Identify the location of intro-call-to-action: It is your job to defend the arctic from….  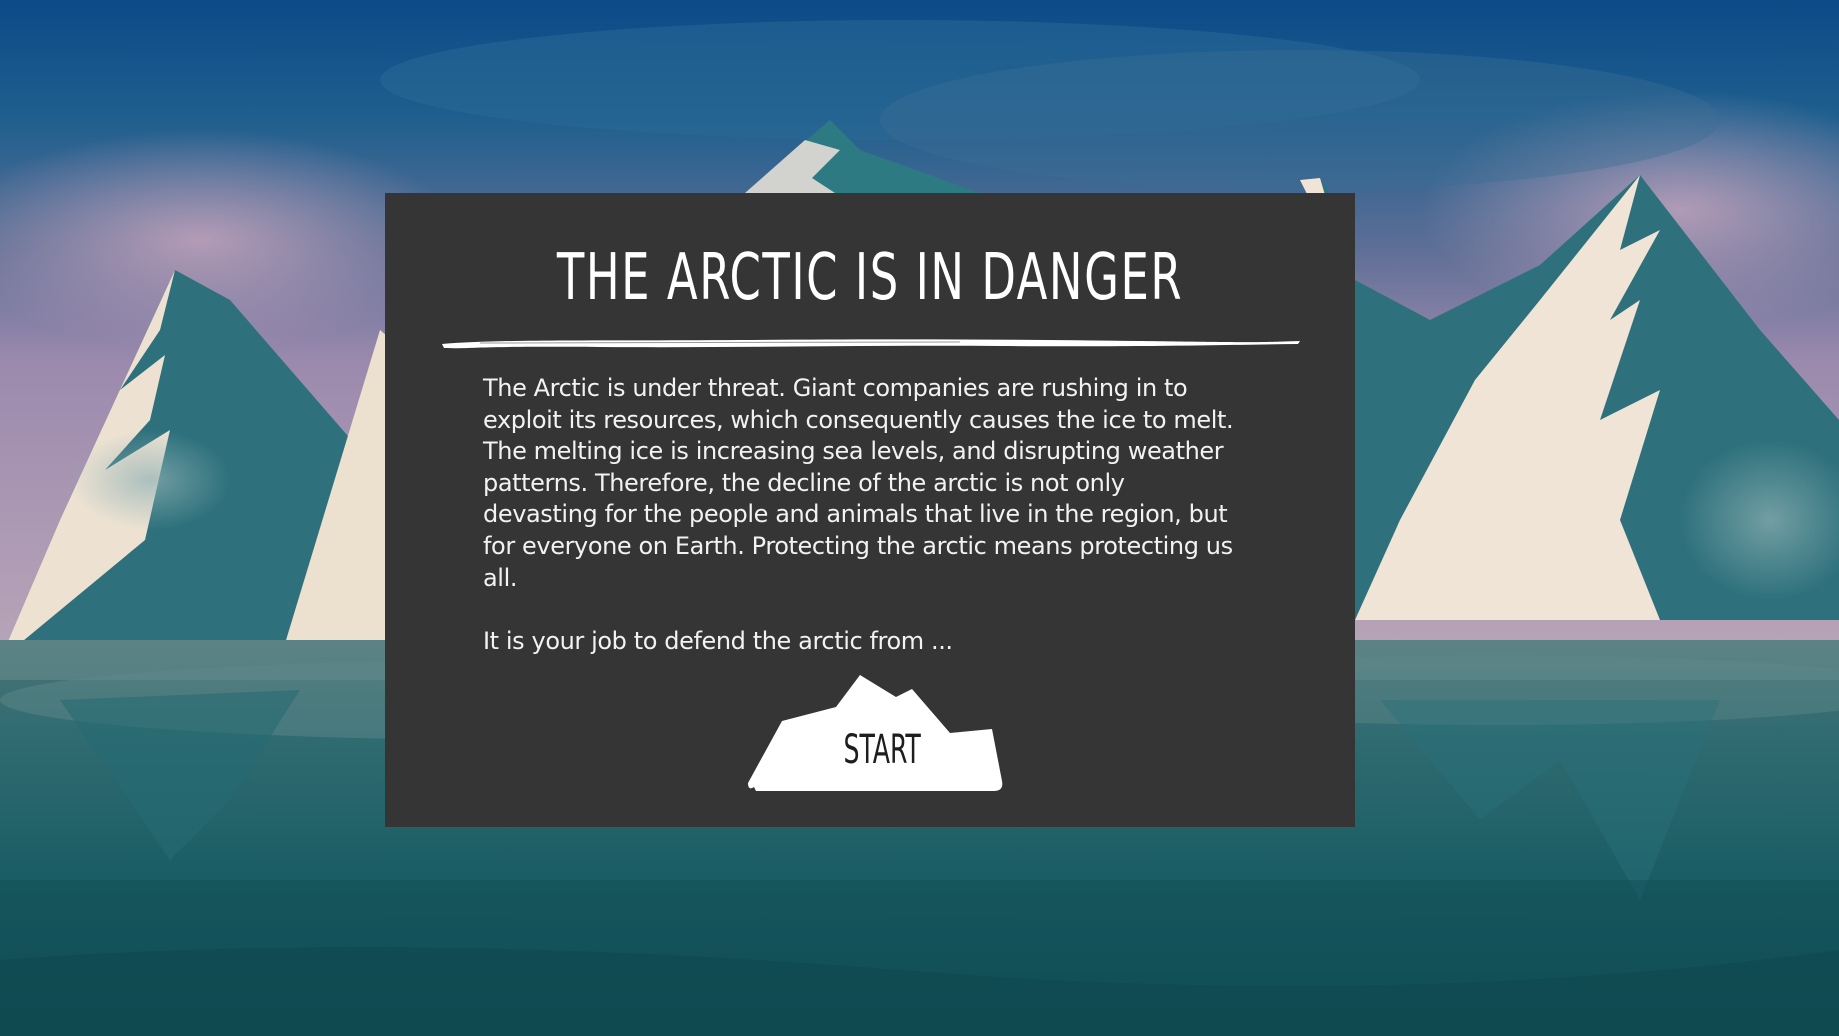
(718, 640).